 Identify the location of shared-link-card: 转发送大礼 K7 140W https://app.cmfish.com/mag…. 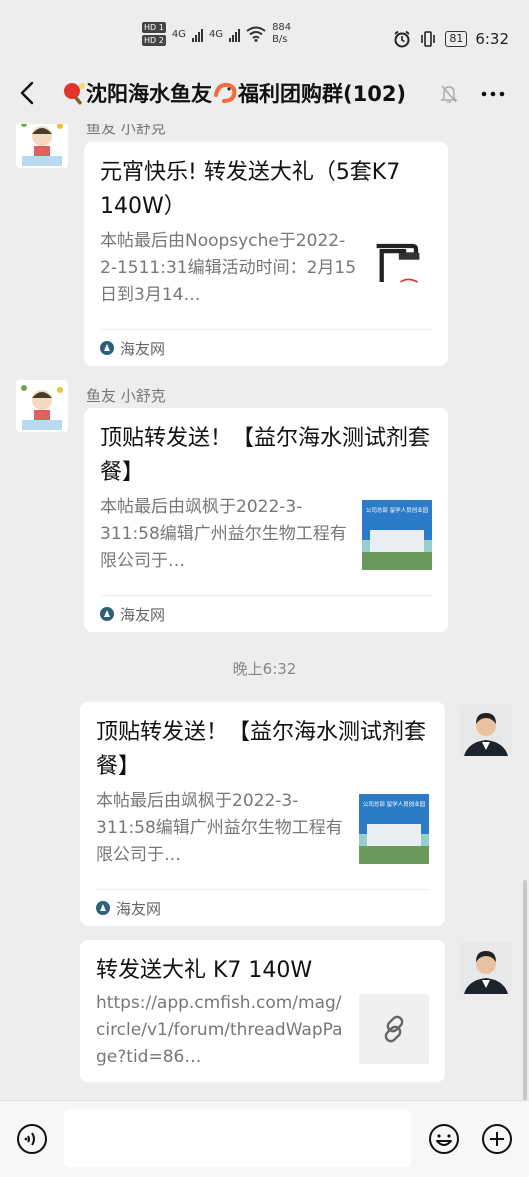
(262, 1011).